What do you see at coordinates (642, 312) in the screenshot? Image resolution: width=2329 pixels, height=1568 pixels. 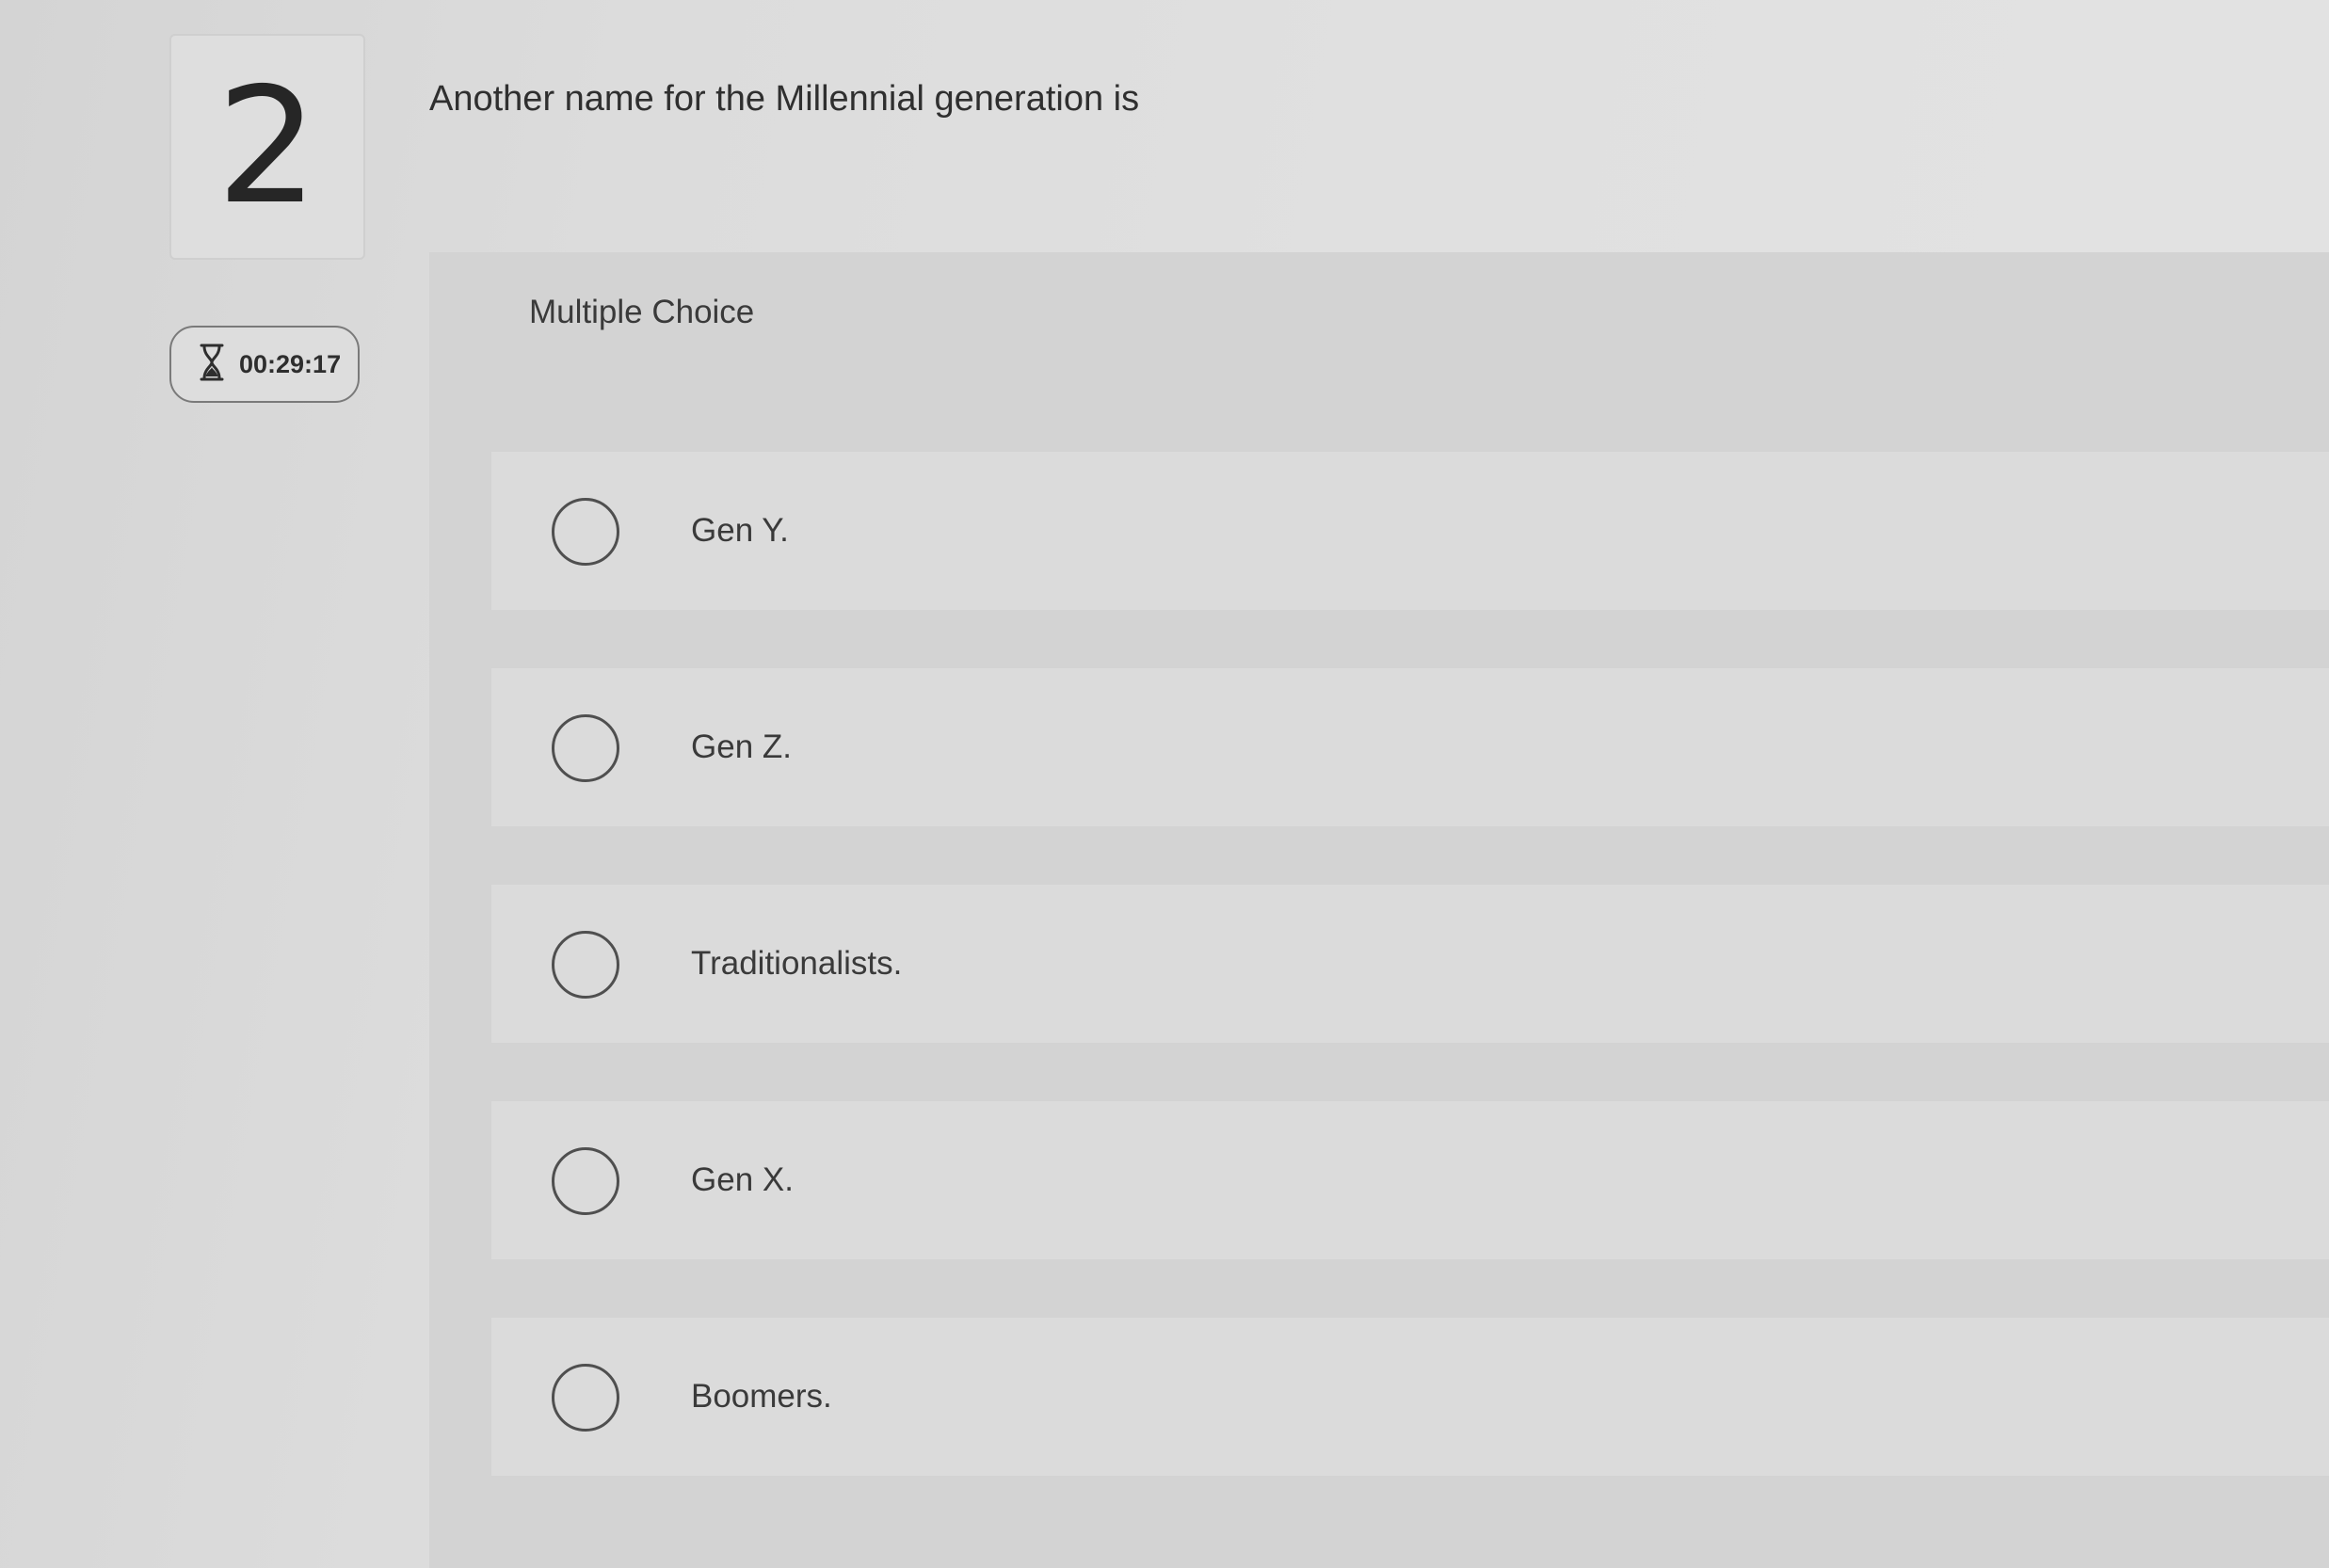 I see `question-type-label: Multiple Choice` at bounding box center [642, 312].